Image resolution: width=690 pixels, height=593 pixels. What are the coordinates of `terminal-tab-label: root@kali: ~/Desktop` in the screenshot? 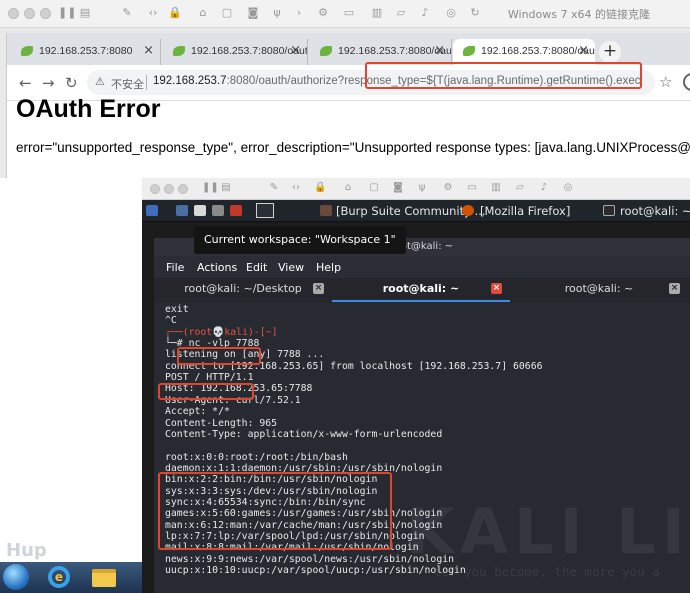 It's located at (243, 288).